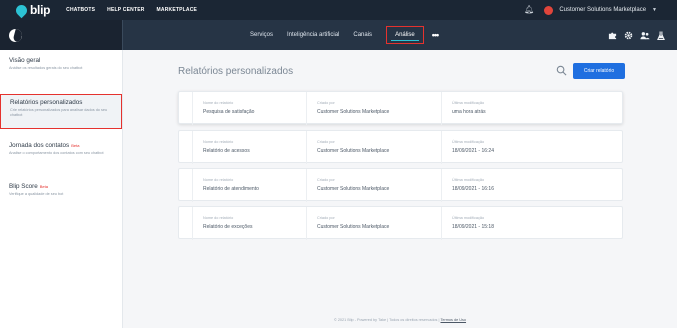 The height and width of the screenshot is (328, 677). I want to click on create-report-button: Criar relatório, so click(599, 71).